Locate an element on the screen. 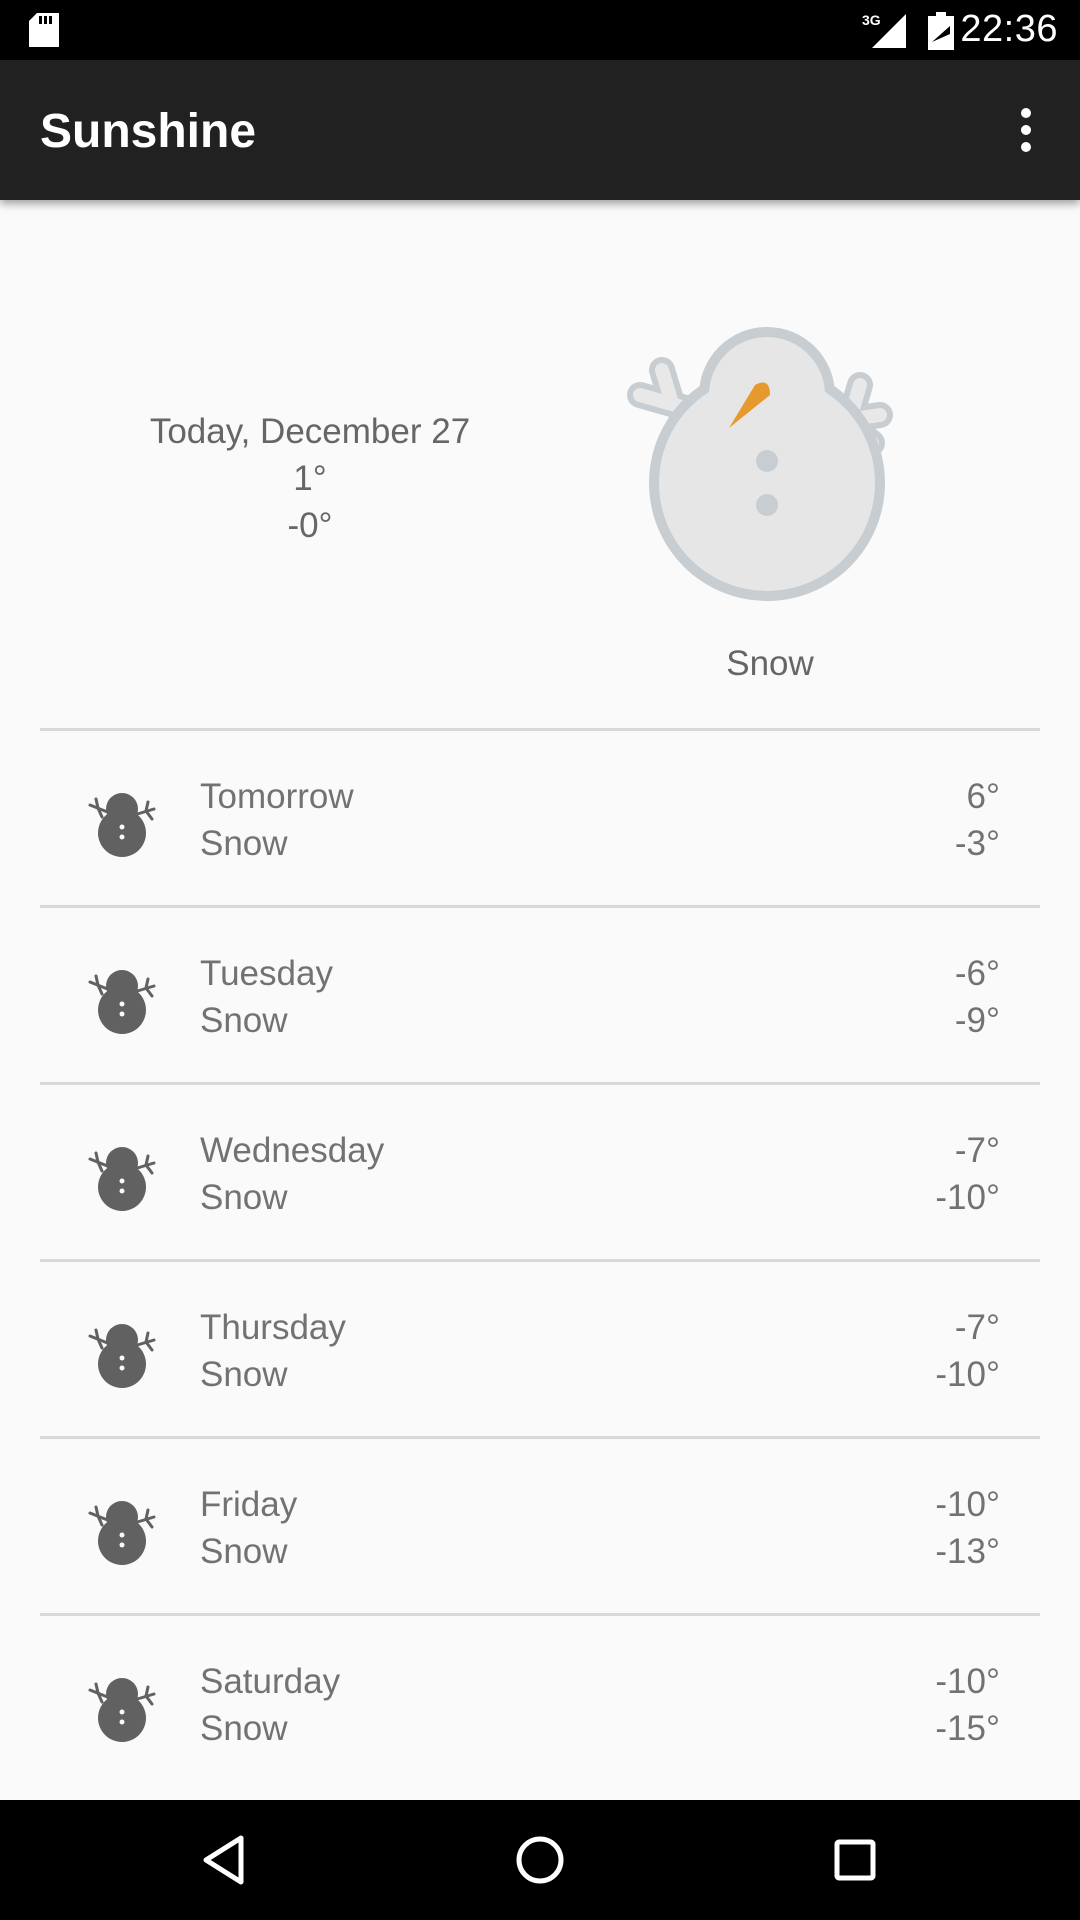 This screenshot has width=1080, height=1920. sd-card-icon is located at coordinates (44, 30).